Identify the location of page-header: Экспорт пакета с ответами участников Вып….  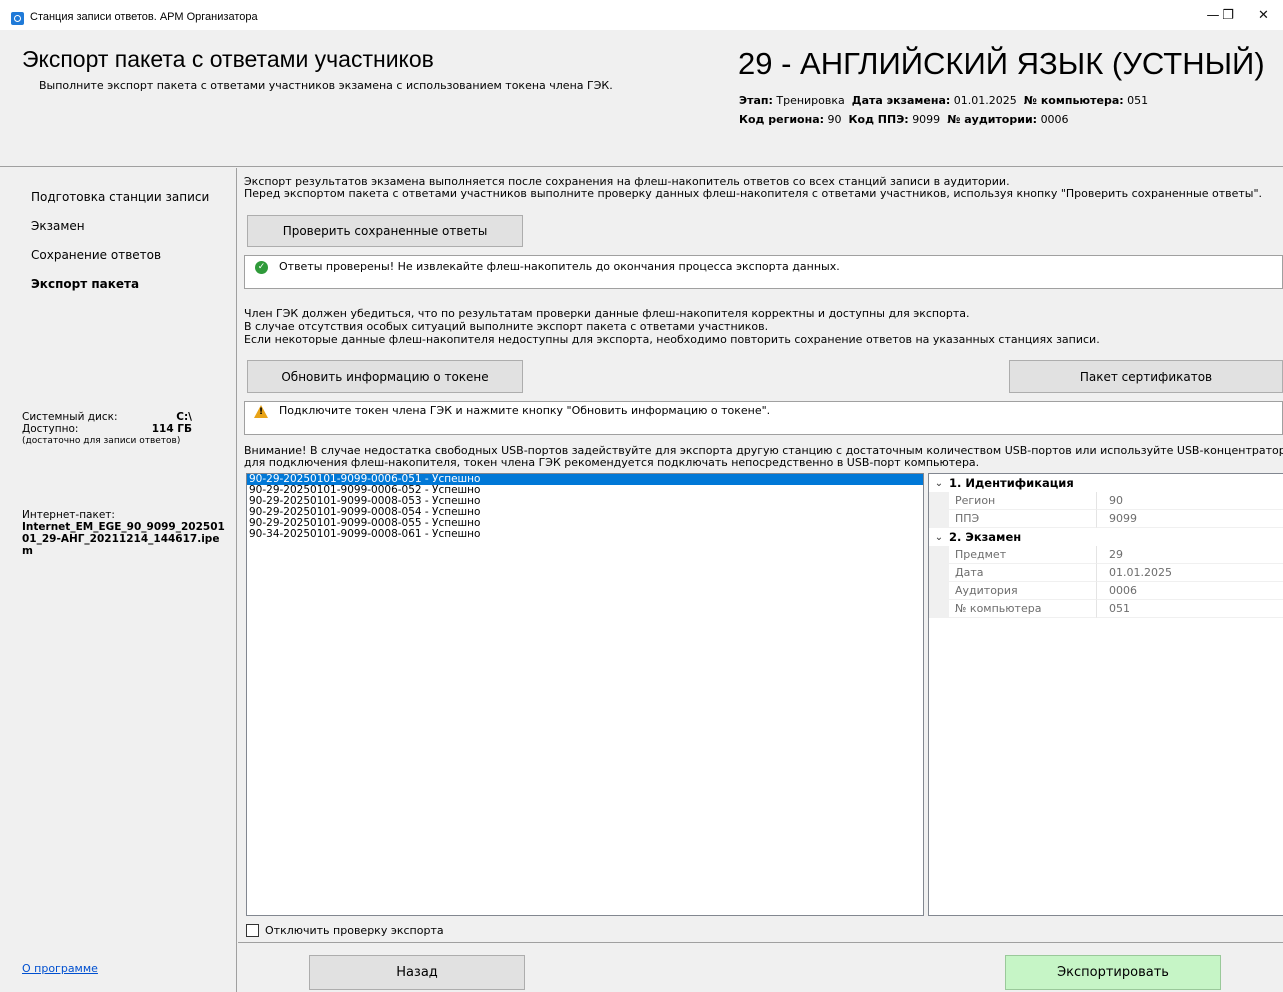
(641, 98).